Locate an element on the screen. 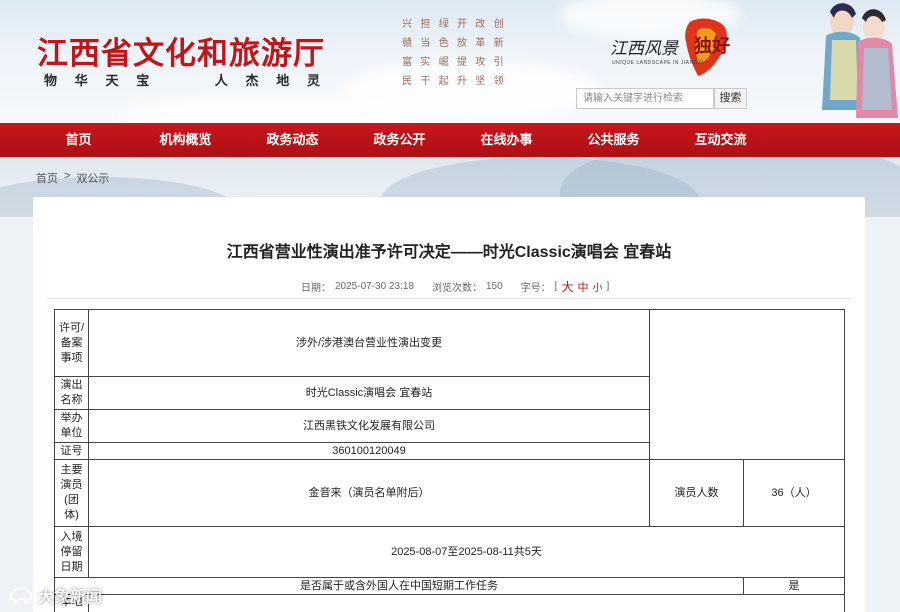  performer-count-value: 36（人） is located at coordinates (794, 493).